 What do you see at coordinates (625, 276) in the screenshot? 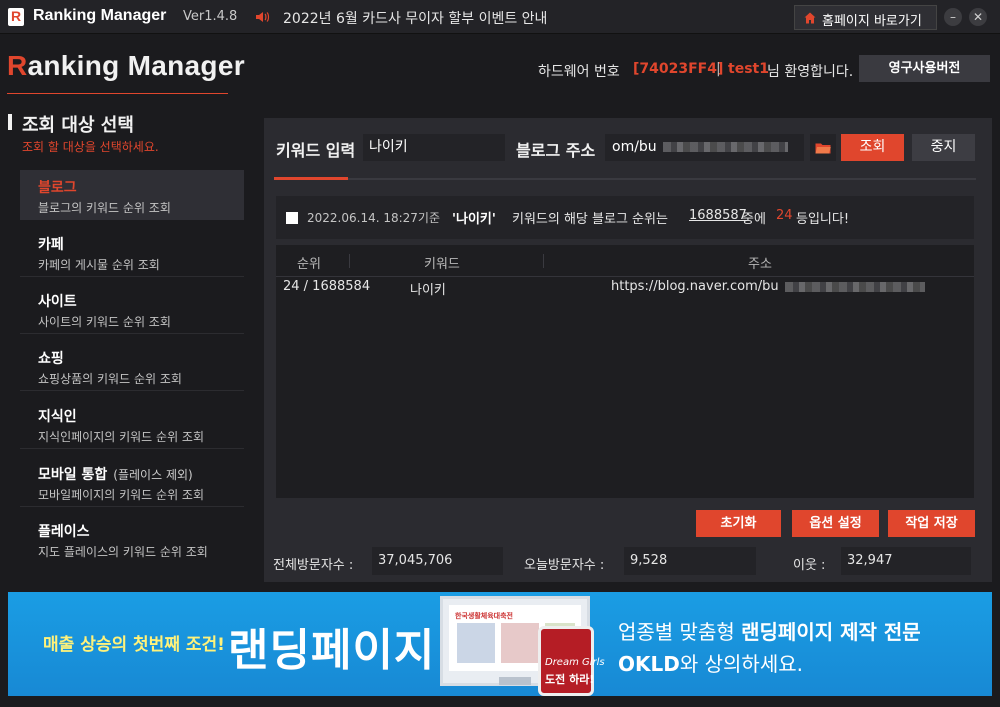
I see `table-header-line` at bounding box center [625, 276].